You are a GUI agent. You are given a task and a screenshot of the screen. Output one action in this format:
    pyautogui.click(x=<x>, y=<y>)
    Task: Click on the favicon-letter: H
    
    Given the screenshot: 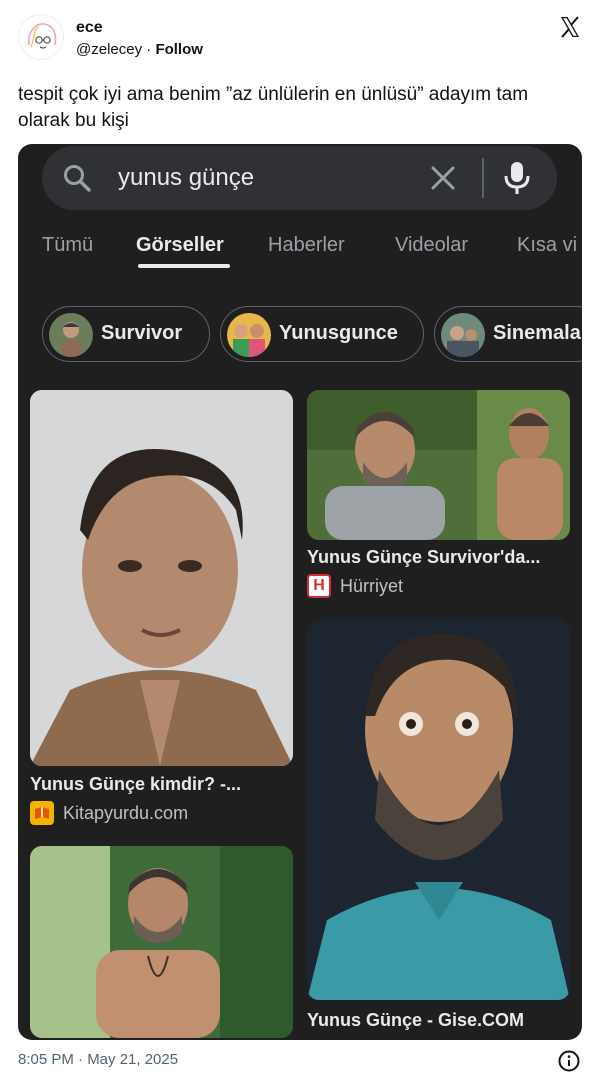 What is the action you would take?
    pyautogui.click(x=319, y=586)
    